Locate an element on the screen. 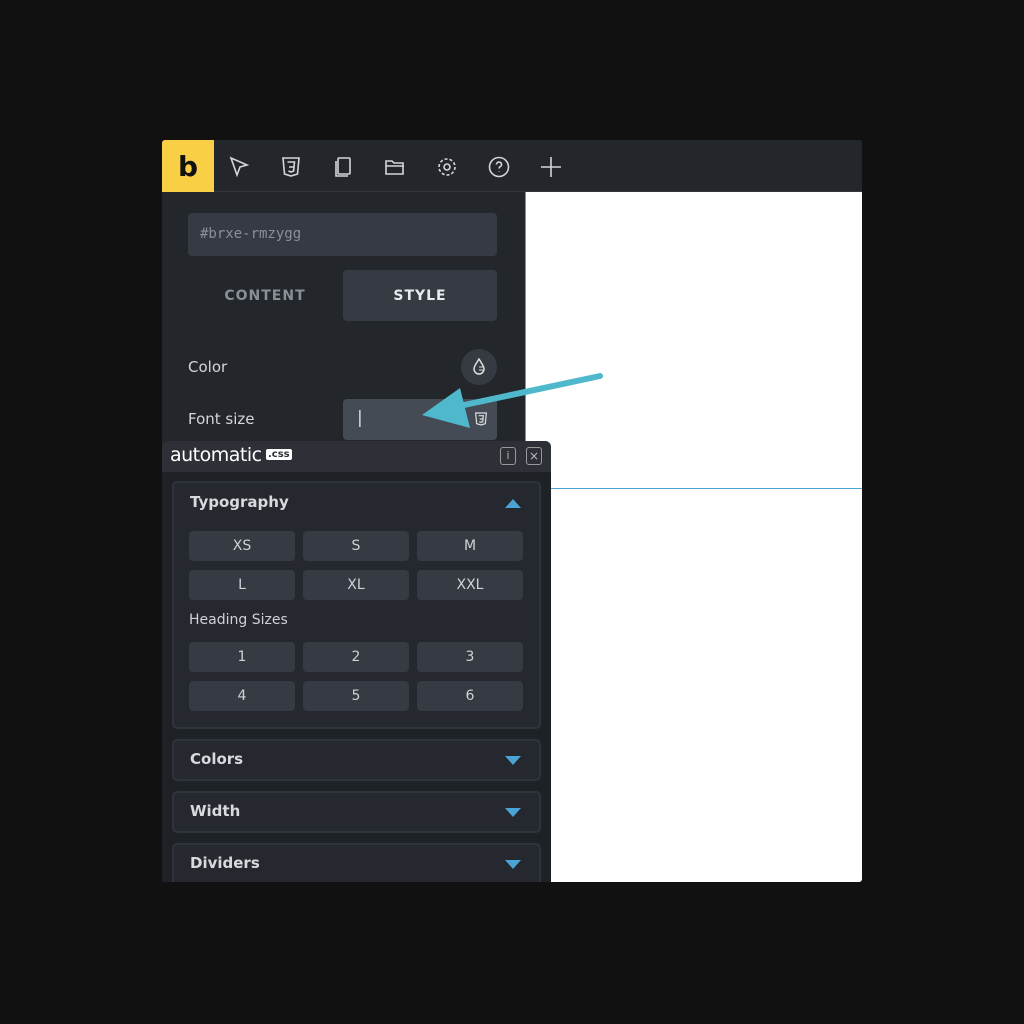  dividers-section: Dividers is located at coordinates (356, 862).